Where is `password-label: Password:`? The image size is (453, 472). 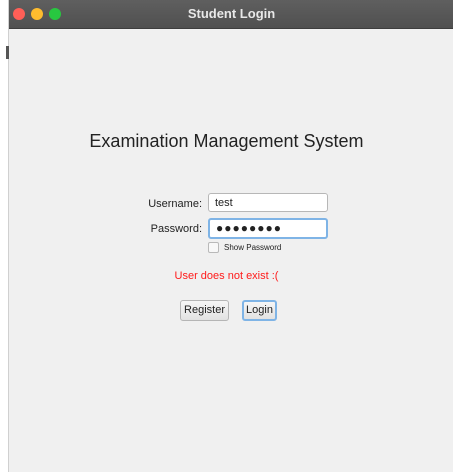
password-label: Password: is located at coordinates (176, 229).